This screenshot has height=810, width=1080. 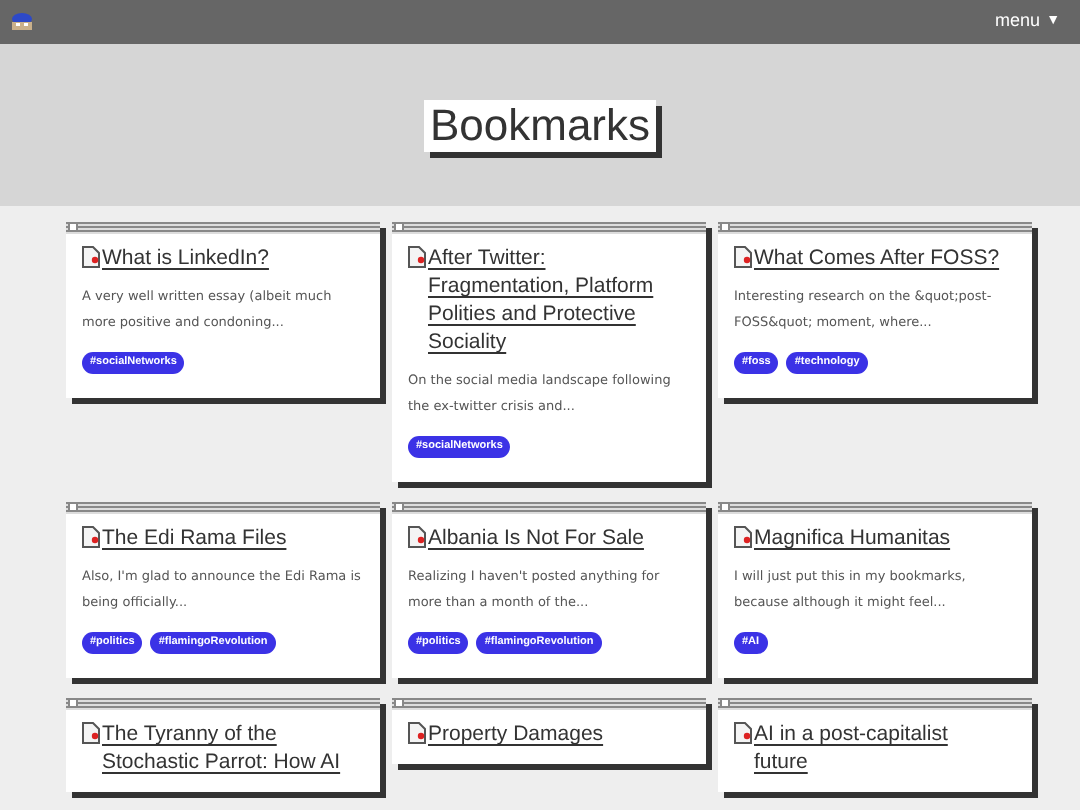 I want to click on bookmark-title-link: The Edi Rama Files, so click(x=194, y=538).